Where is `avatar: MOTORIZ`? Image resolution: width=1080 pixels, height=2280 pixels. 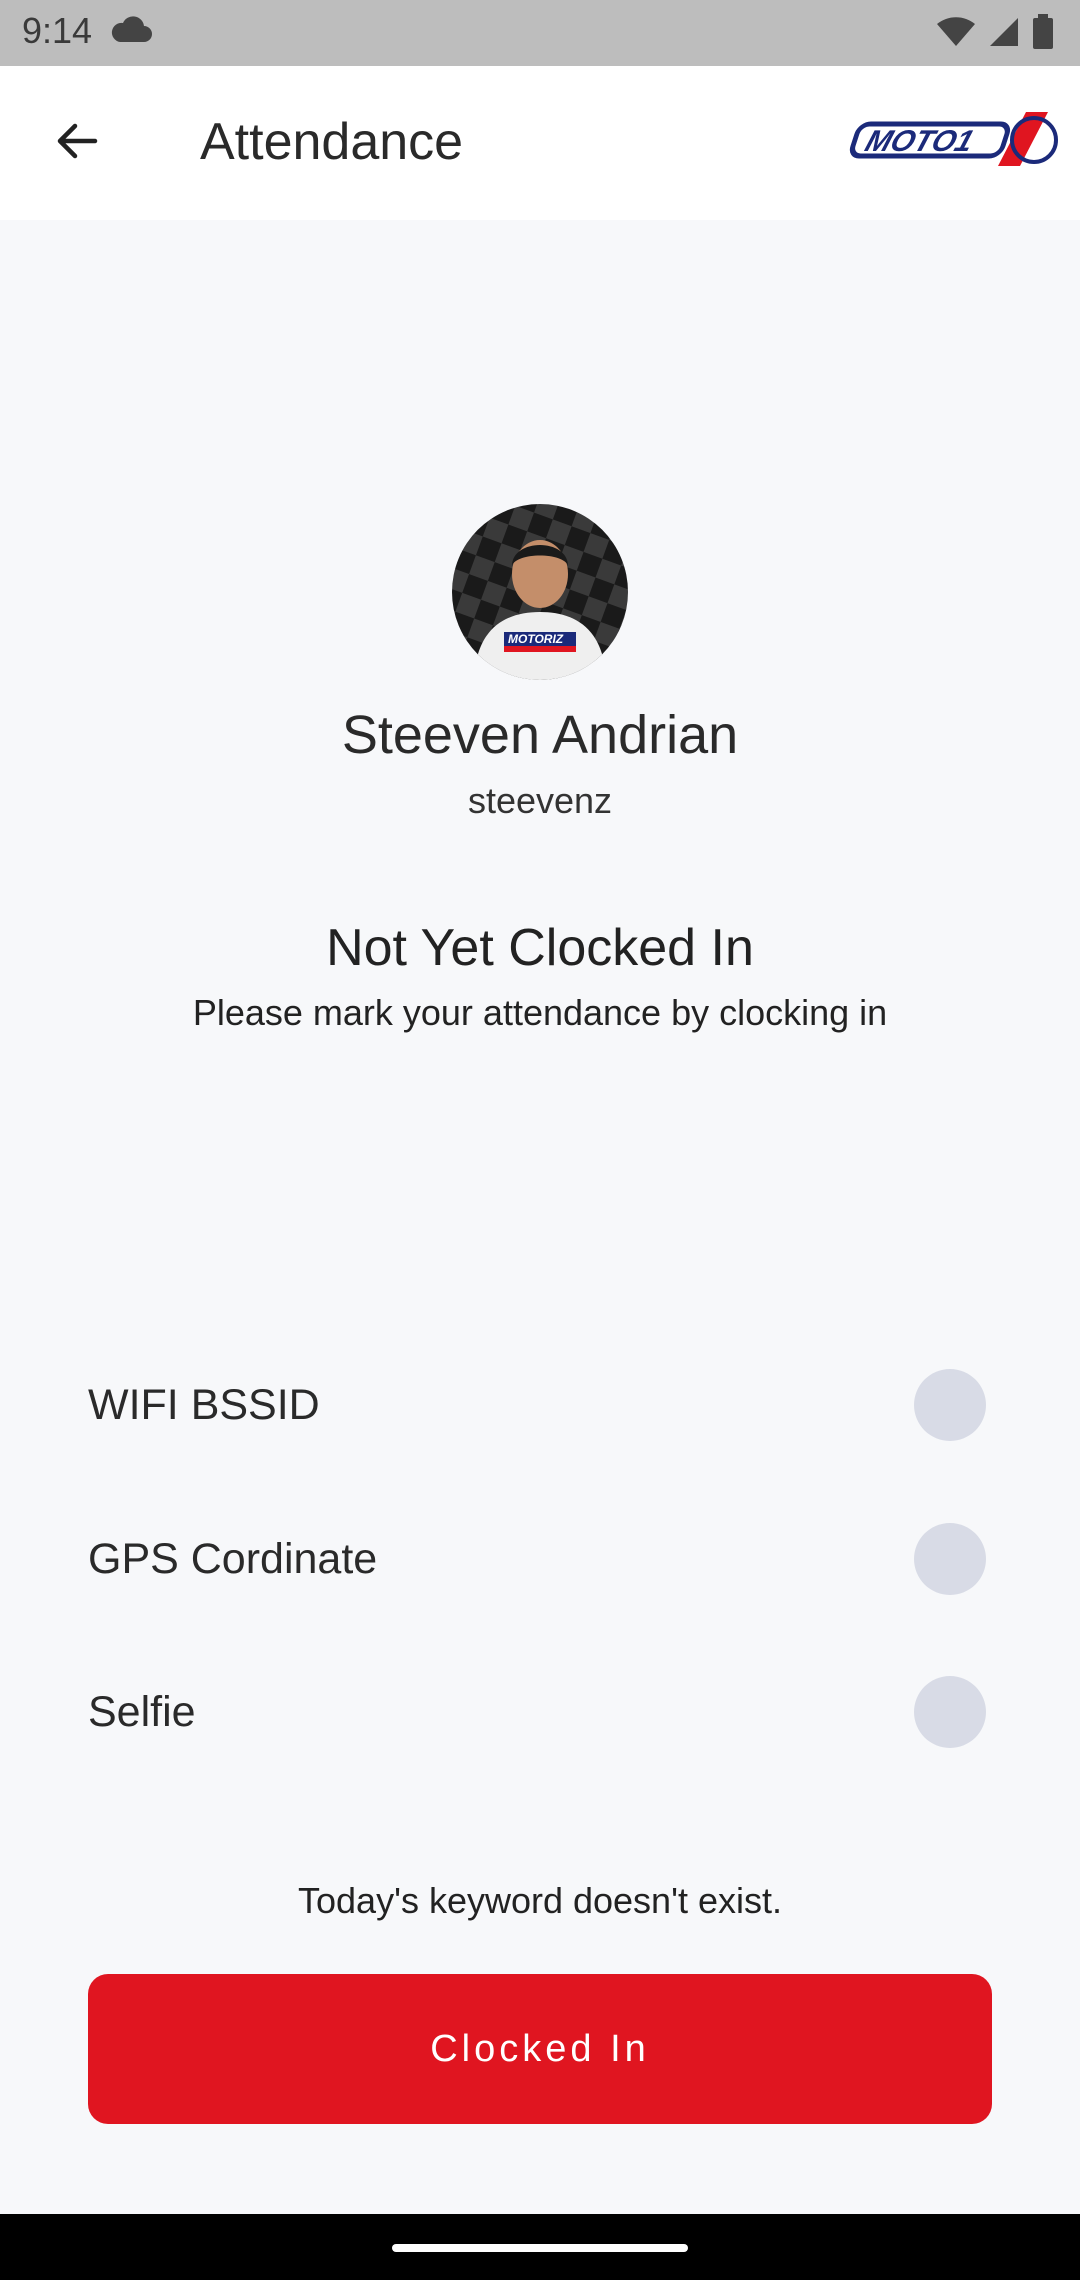 avatar: MOTORIZ is located at coordinates (540, 592).